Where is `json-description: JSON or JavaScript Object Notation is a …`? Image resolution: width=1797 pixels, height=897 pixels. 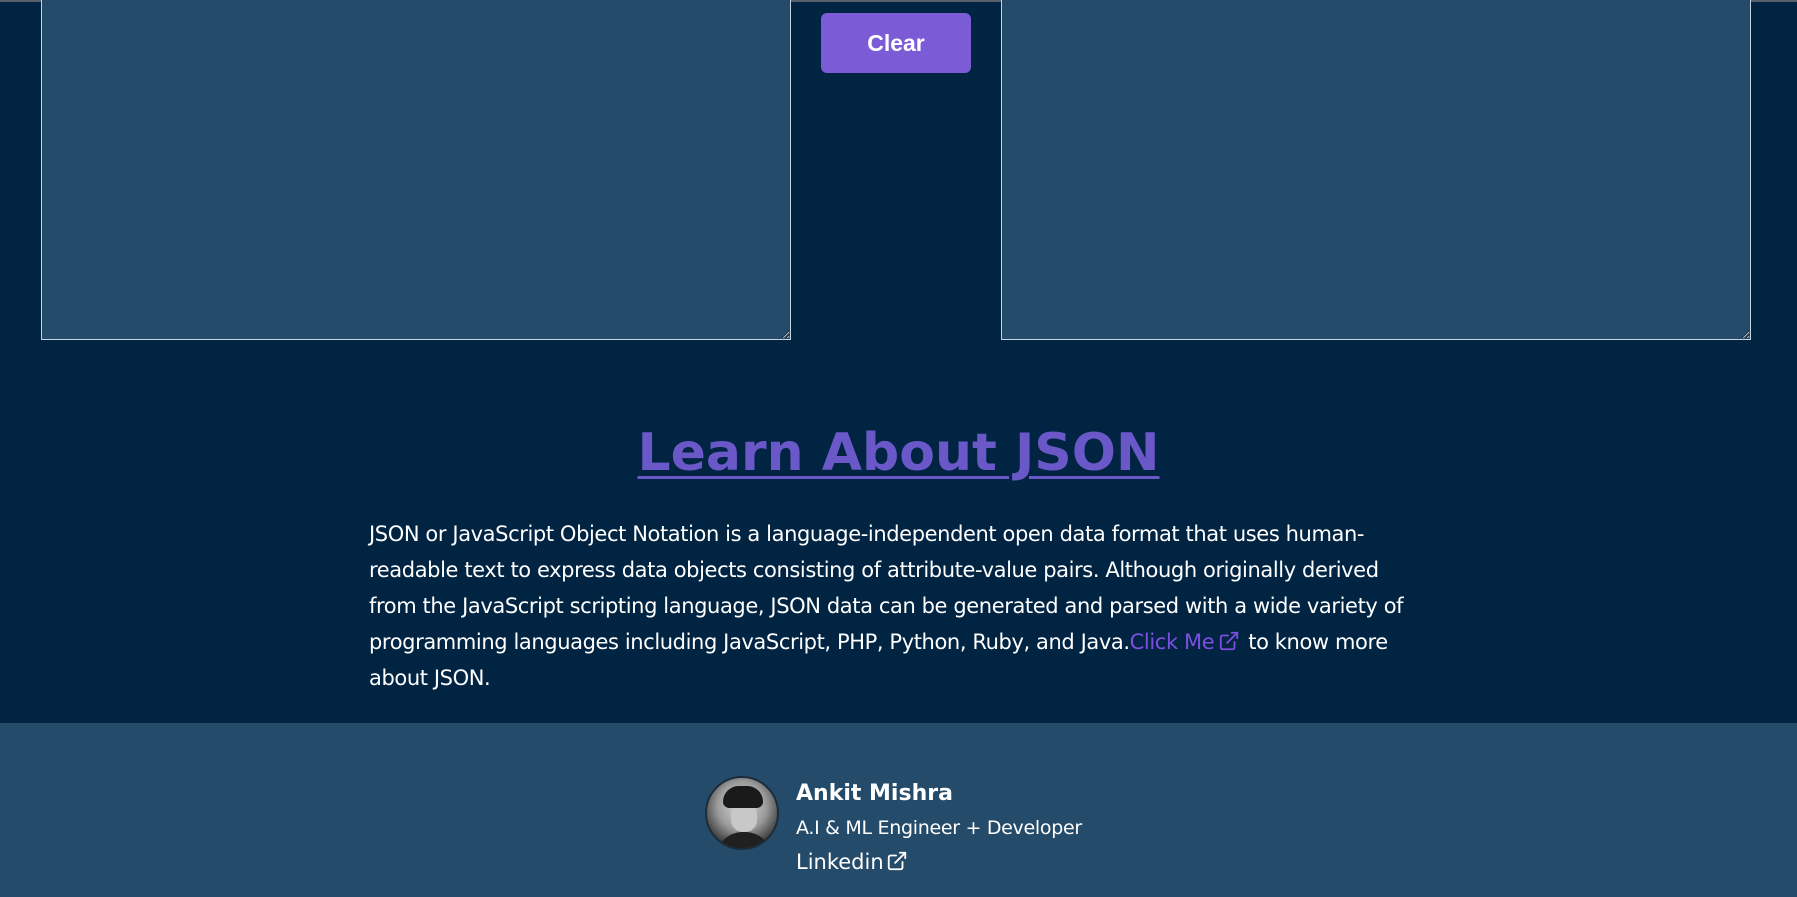 json-description: JSON or JavaScript Object Notation is a … is located at coordinates (900, 606).